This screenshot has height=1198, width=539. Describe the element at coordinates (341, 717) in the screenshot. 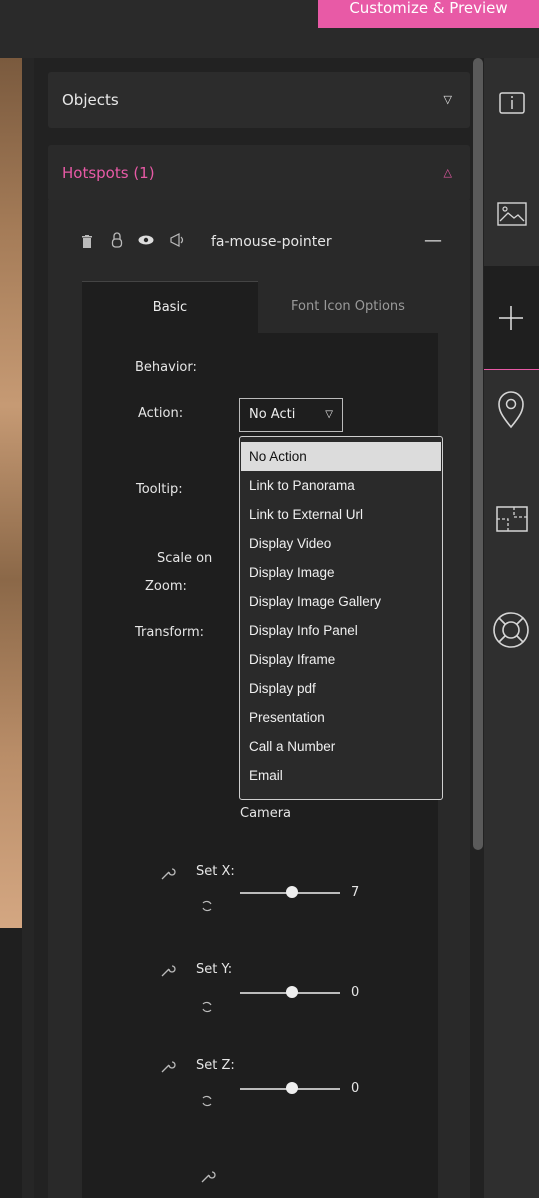

I see `option-presentation: Presentation` at that location.